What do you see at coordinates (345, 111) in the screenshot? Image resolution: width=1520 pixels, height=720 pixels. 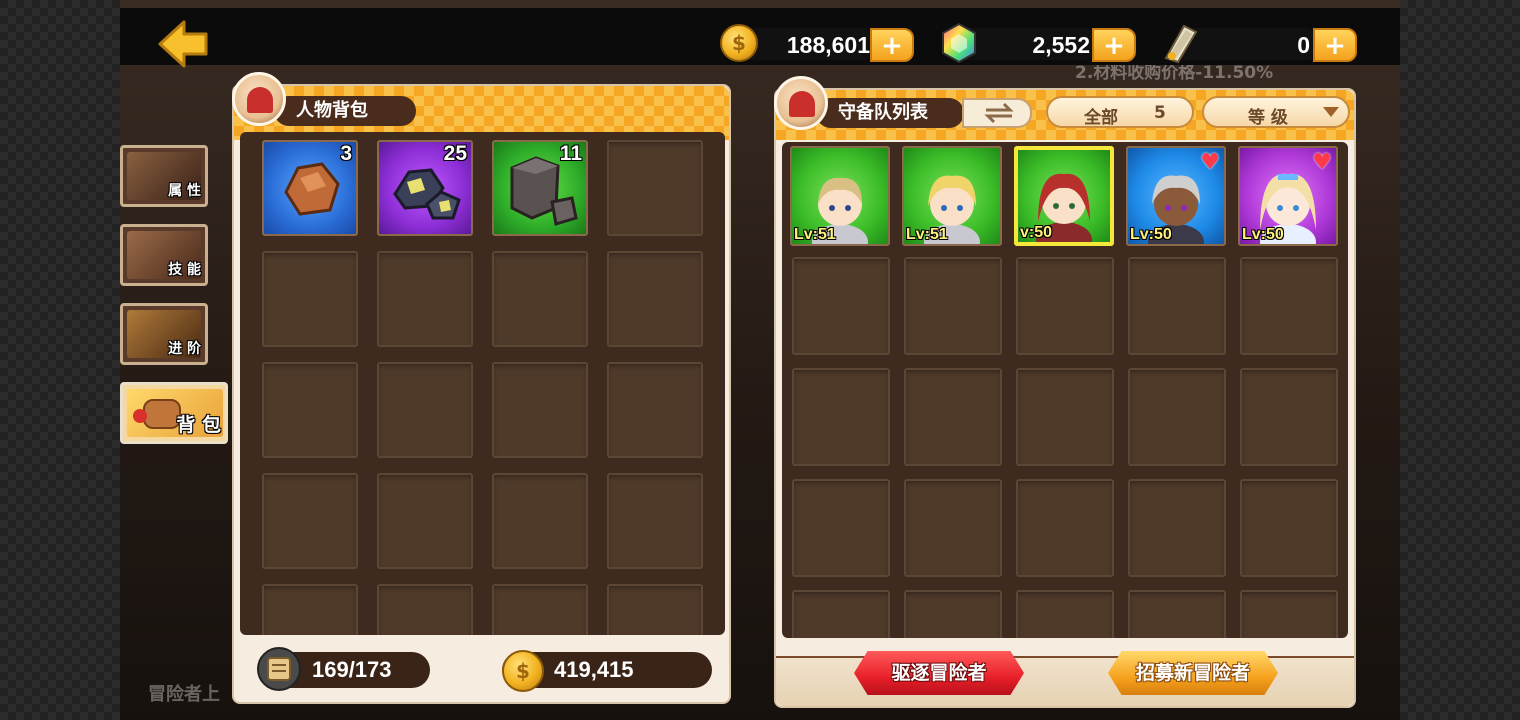 I see `inventory-title: 人物背包` at bounding box center [345, 111].